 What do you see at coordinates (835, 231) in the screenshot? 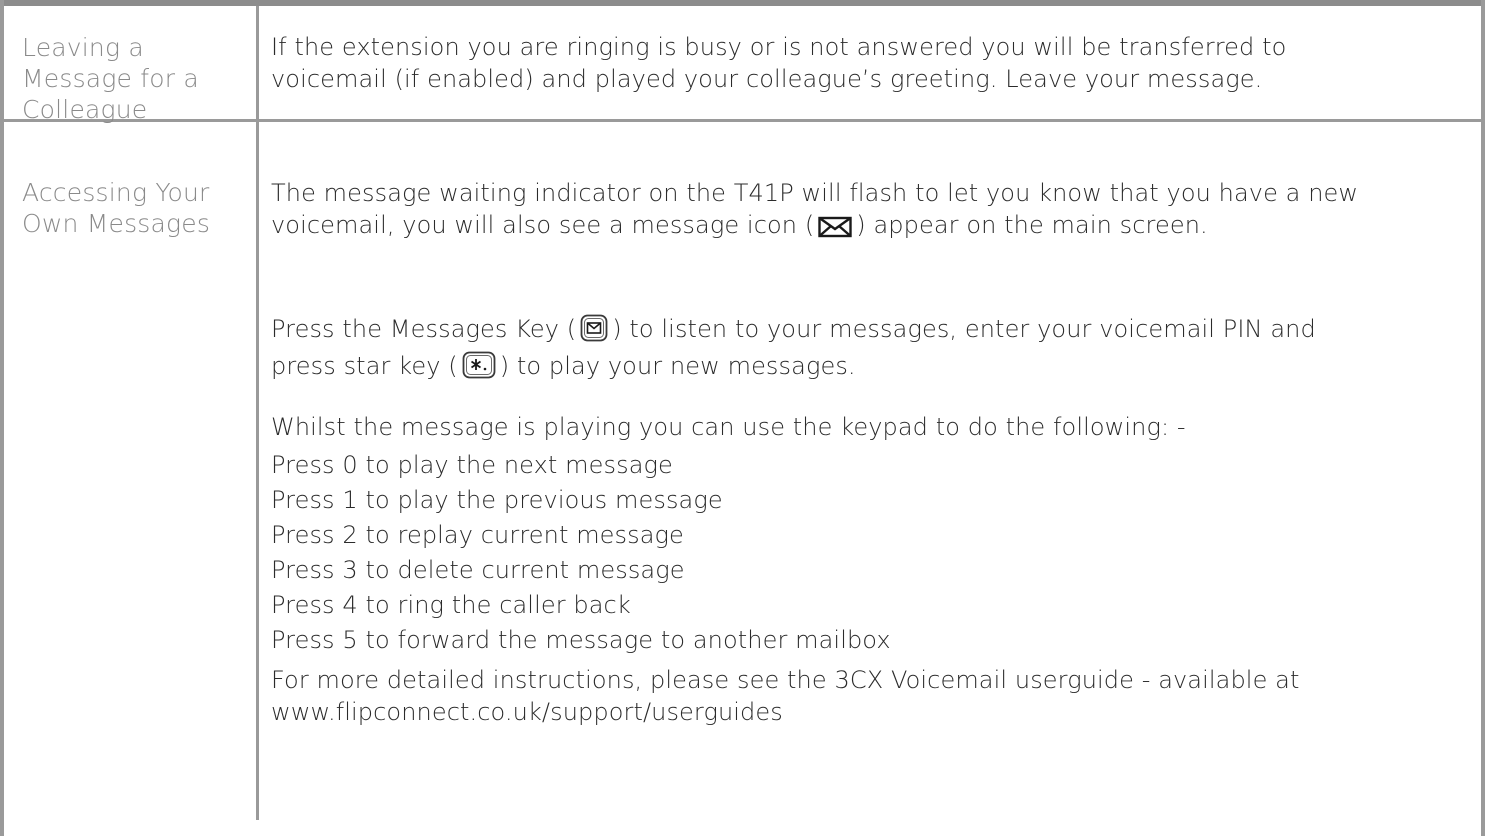
I see `envelope-icon` at bounding box center [835, 231].